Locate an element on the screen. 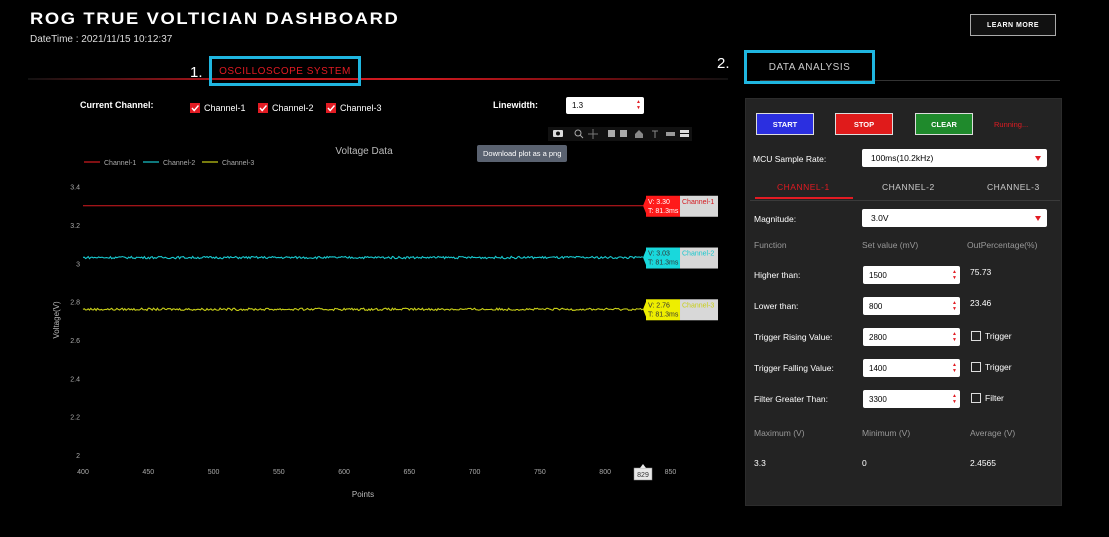 This screenshot has width=1109, height=537. learn-more-button: LEARN MORE is located at coordinates (1013, 25).